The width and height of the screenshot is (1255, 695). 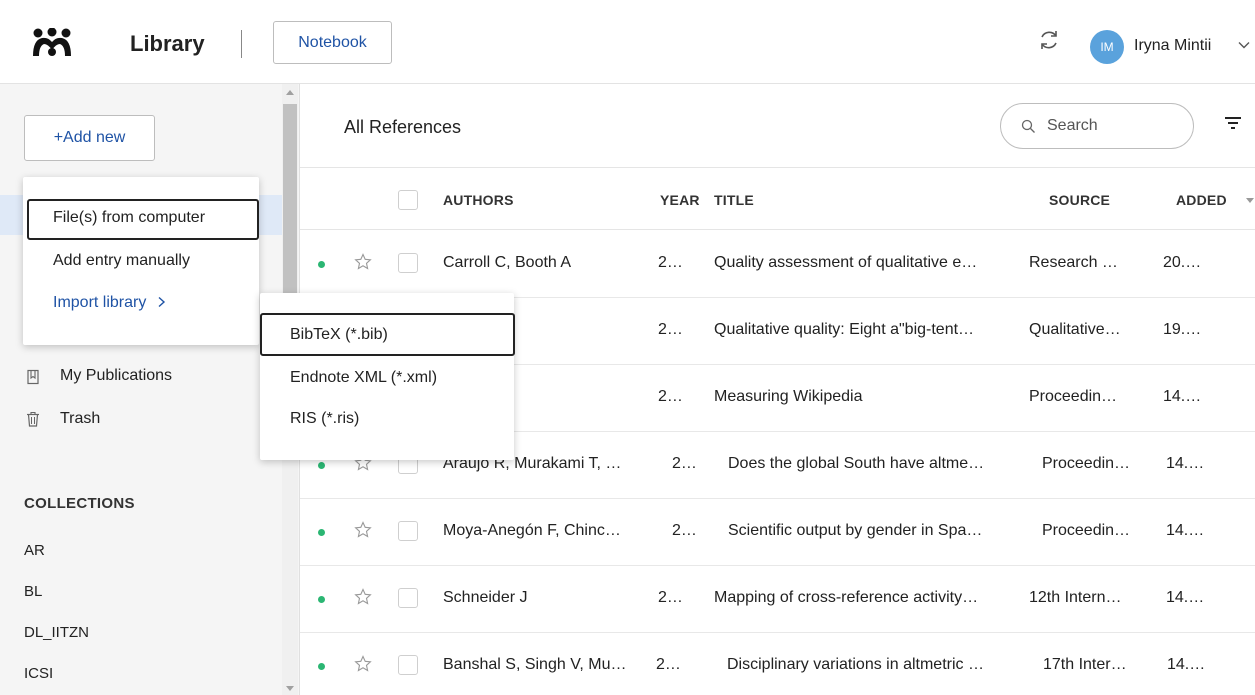 I want to click on sidebar-item-label: My Publications, so click(x=116, y=375).